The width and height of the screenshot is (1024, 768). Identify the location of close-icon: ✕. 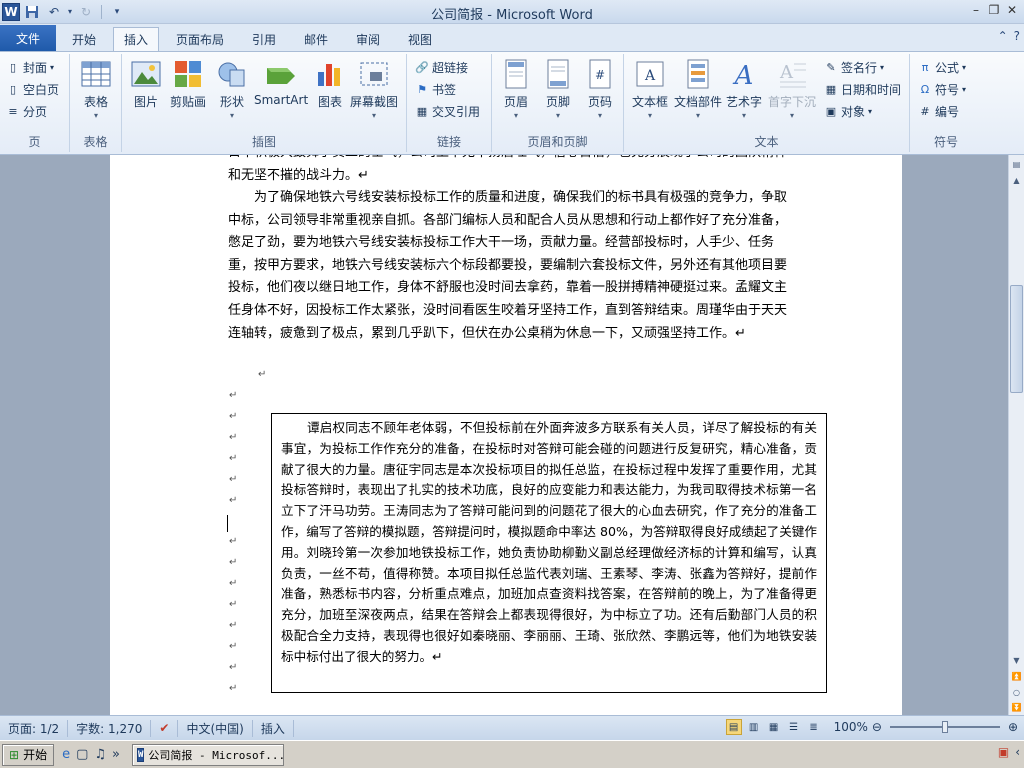
(1012, 10).